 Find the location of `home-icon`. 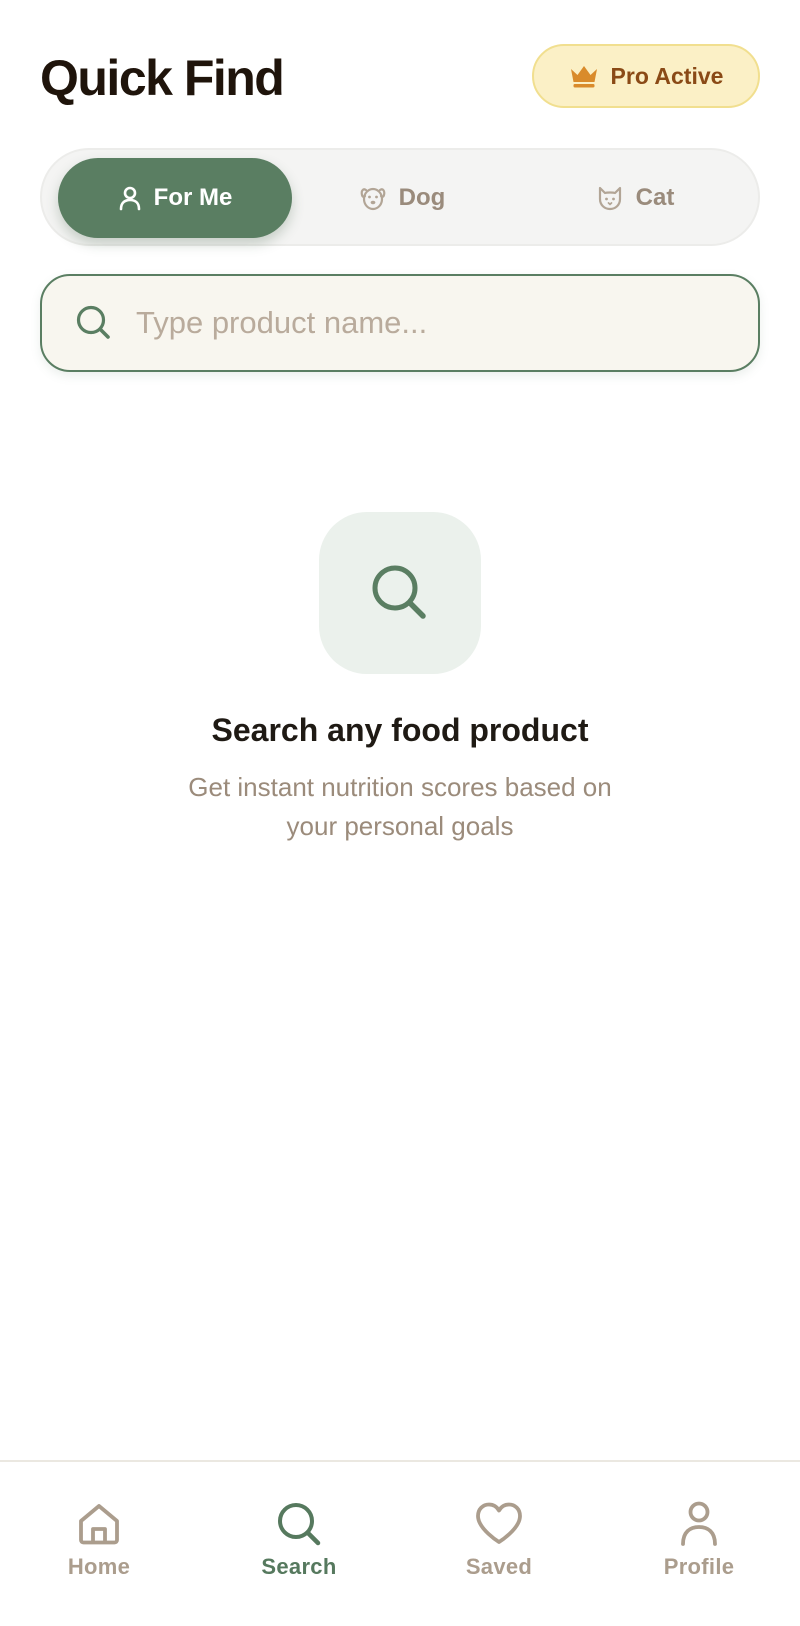

home-icon is located at coordinates (99, 1524).